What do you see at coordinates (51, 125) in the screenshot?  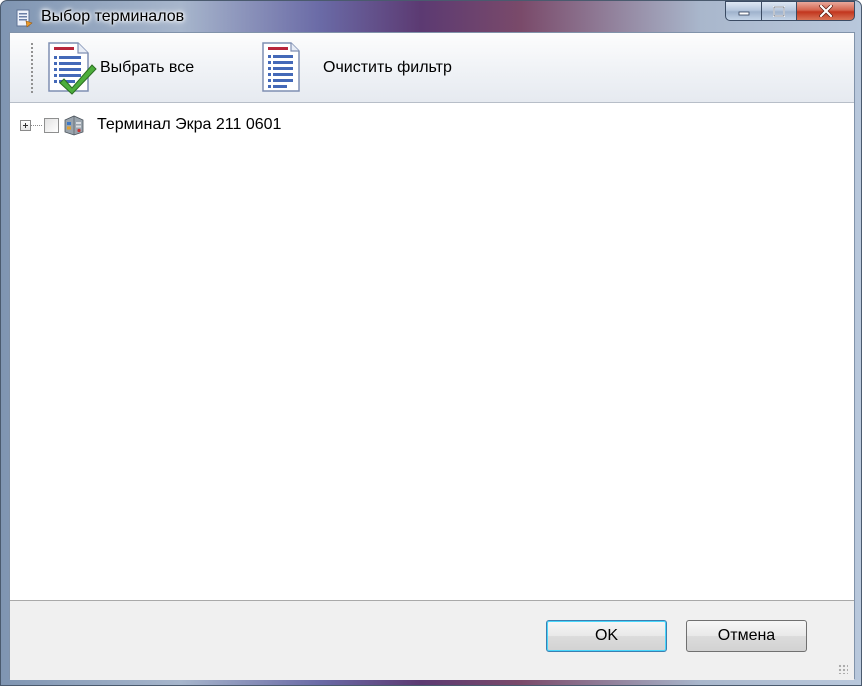 I see `node-checkbox` at bounding box center [51, 125].